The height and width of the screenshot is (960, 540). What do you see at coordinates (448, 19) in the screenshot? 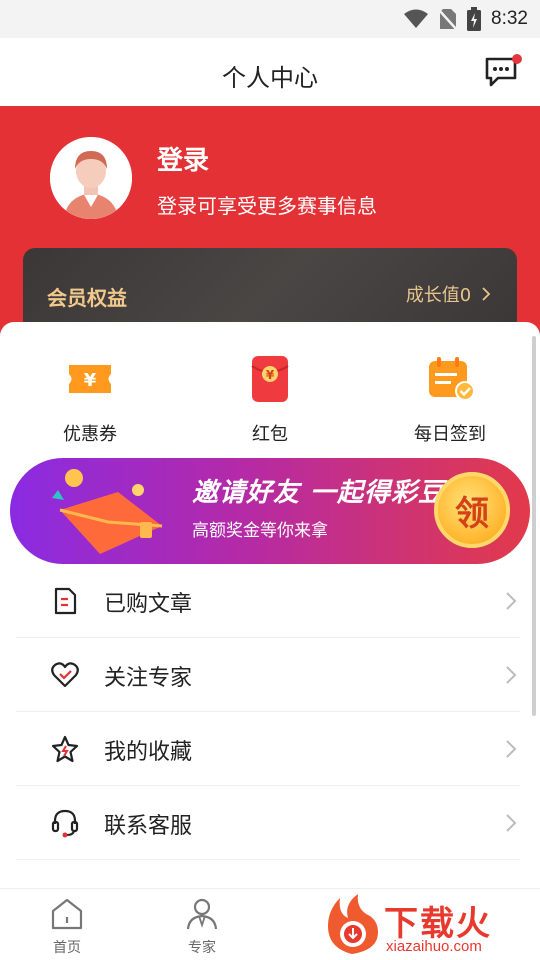
I see `no-sim-icon` at bounding box center [448, 19].